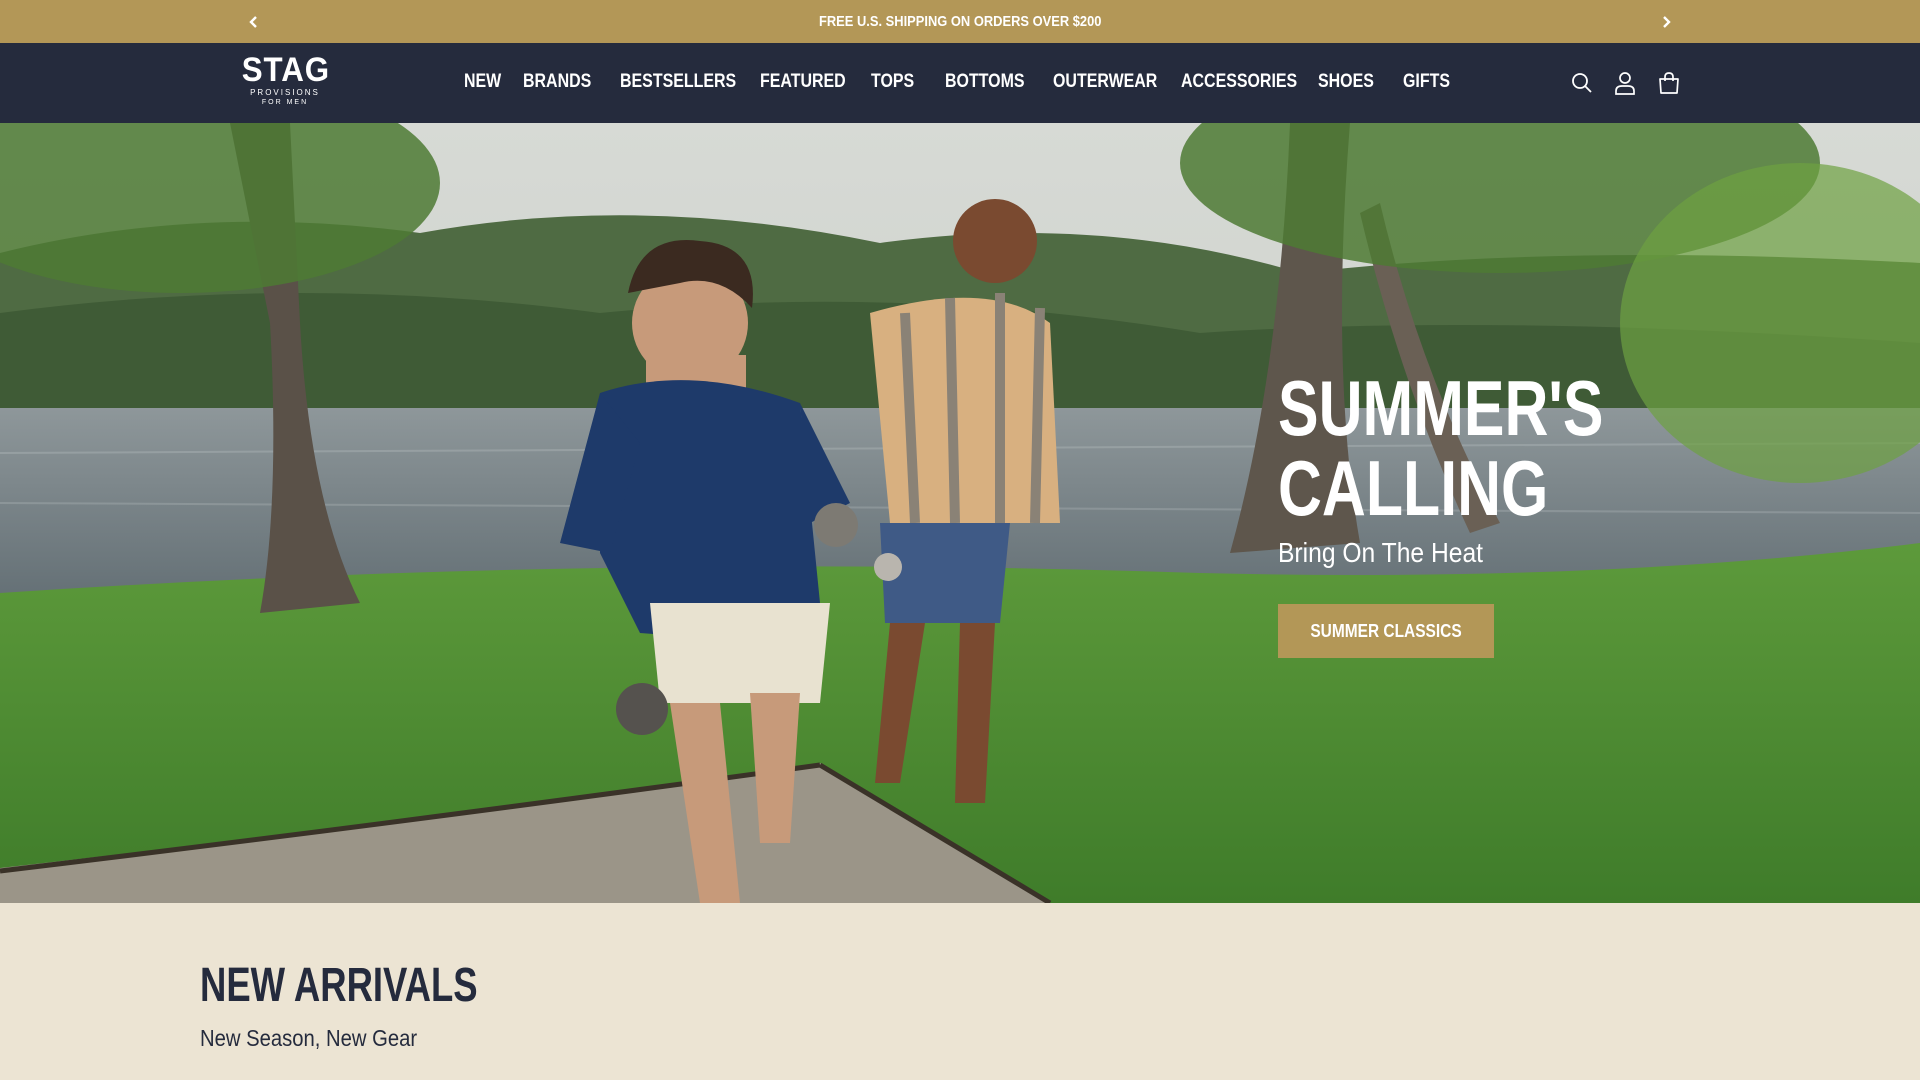  I want to click on nav-item-shoes: SHOES, so click(1346, 82).